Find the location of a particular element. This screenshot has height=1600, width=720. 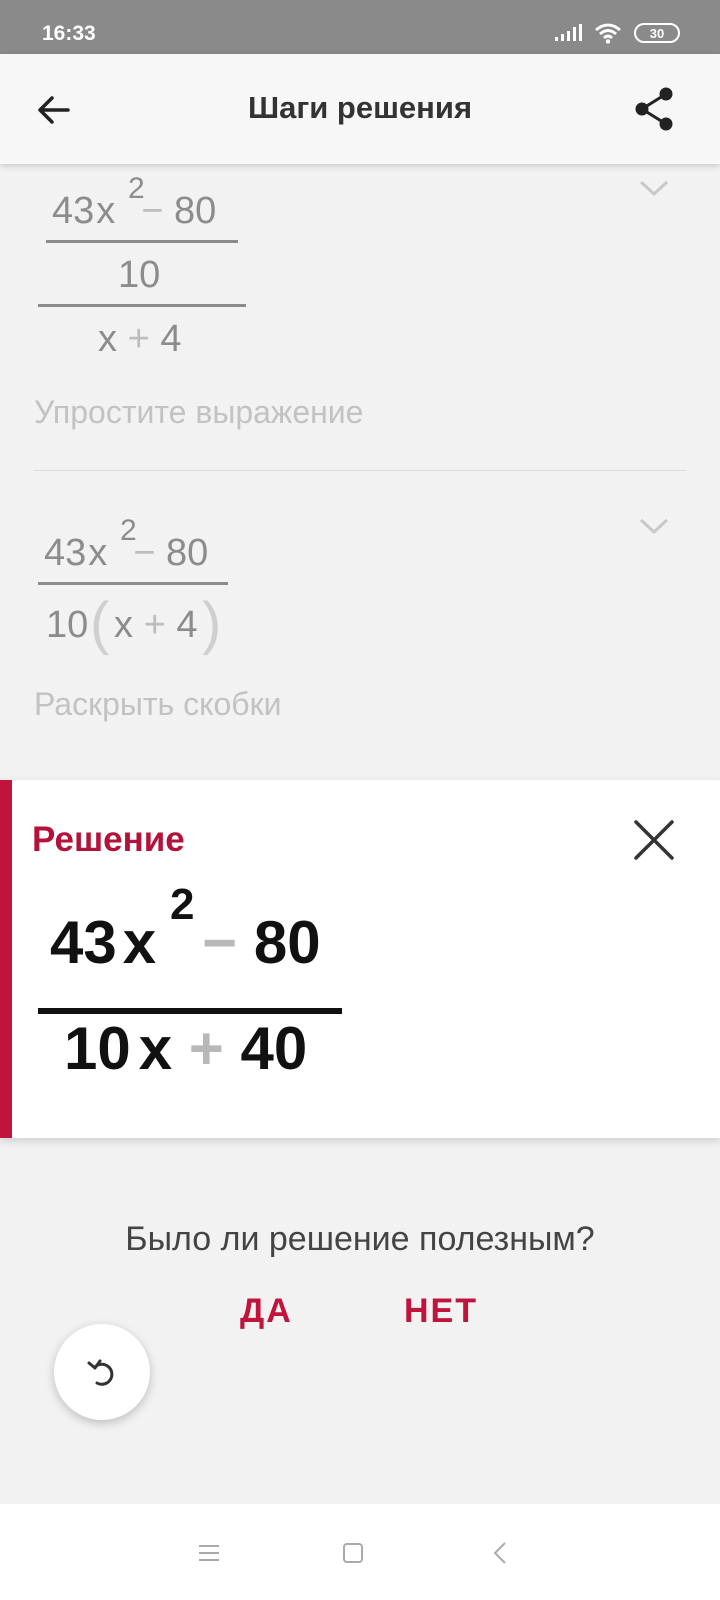

status-icons: 30 is located at coordinates (617, 33).